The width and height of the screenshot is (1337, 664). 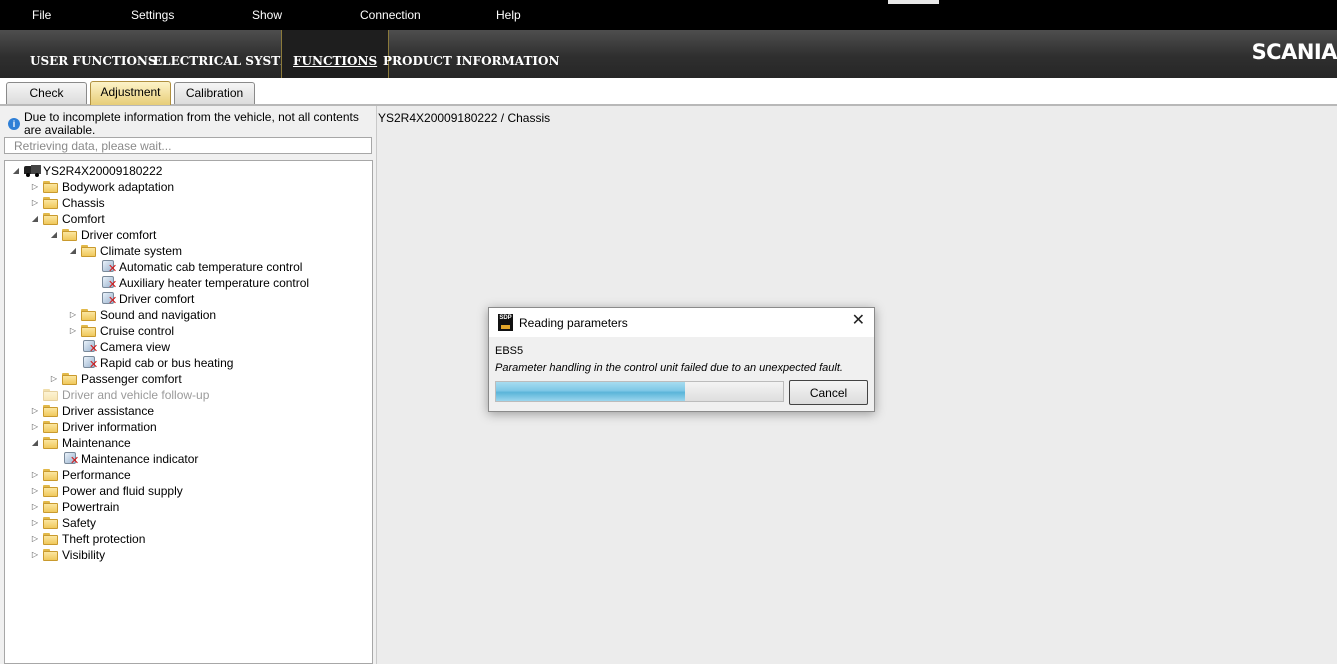 I want to click on tree-node: ✕ Auxiliary heater temperature control, so click(x=187, y=283).